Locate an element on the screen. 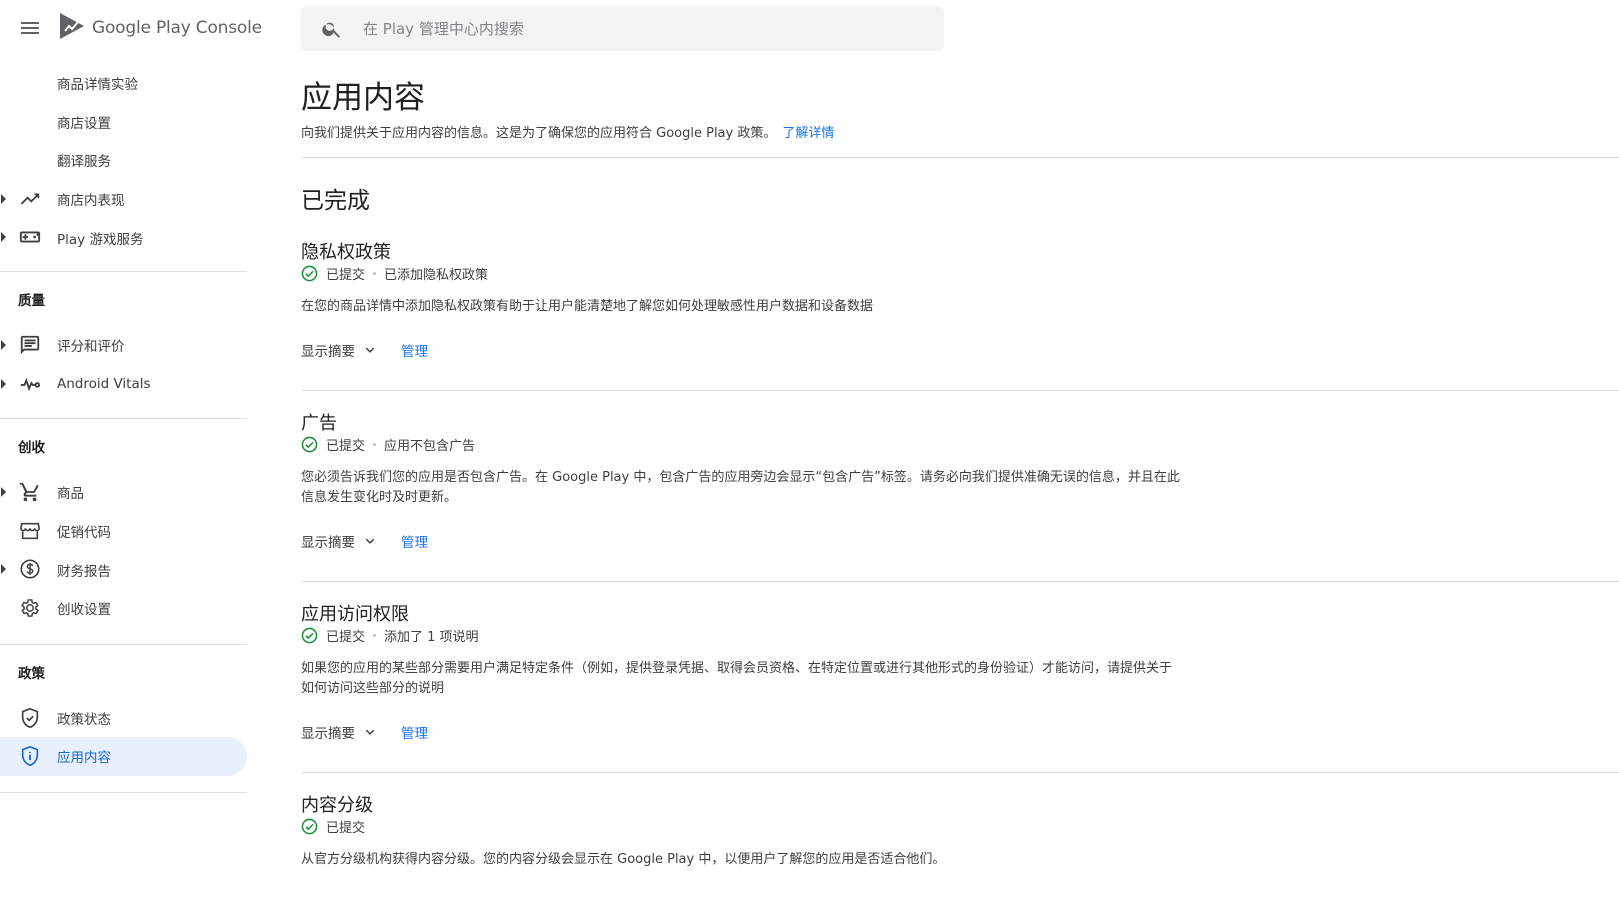  sidebar-item-label: 促销代码 is located at coordinates (84, 533).